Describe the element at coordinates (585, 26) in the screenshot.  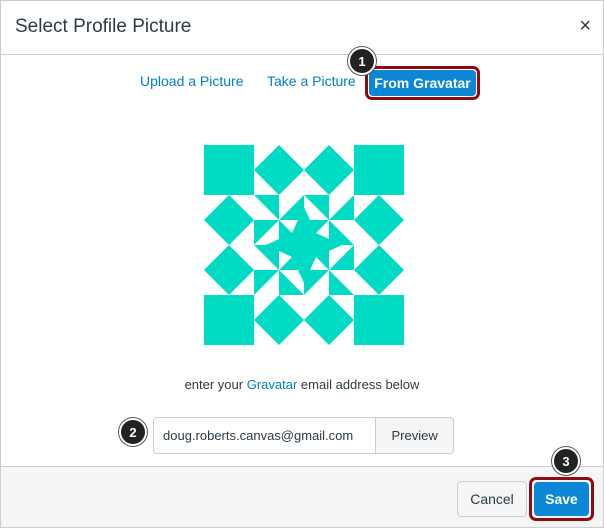
I see `close-icon: ×` at that location.